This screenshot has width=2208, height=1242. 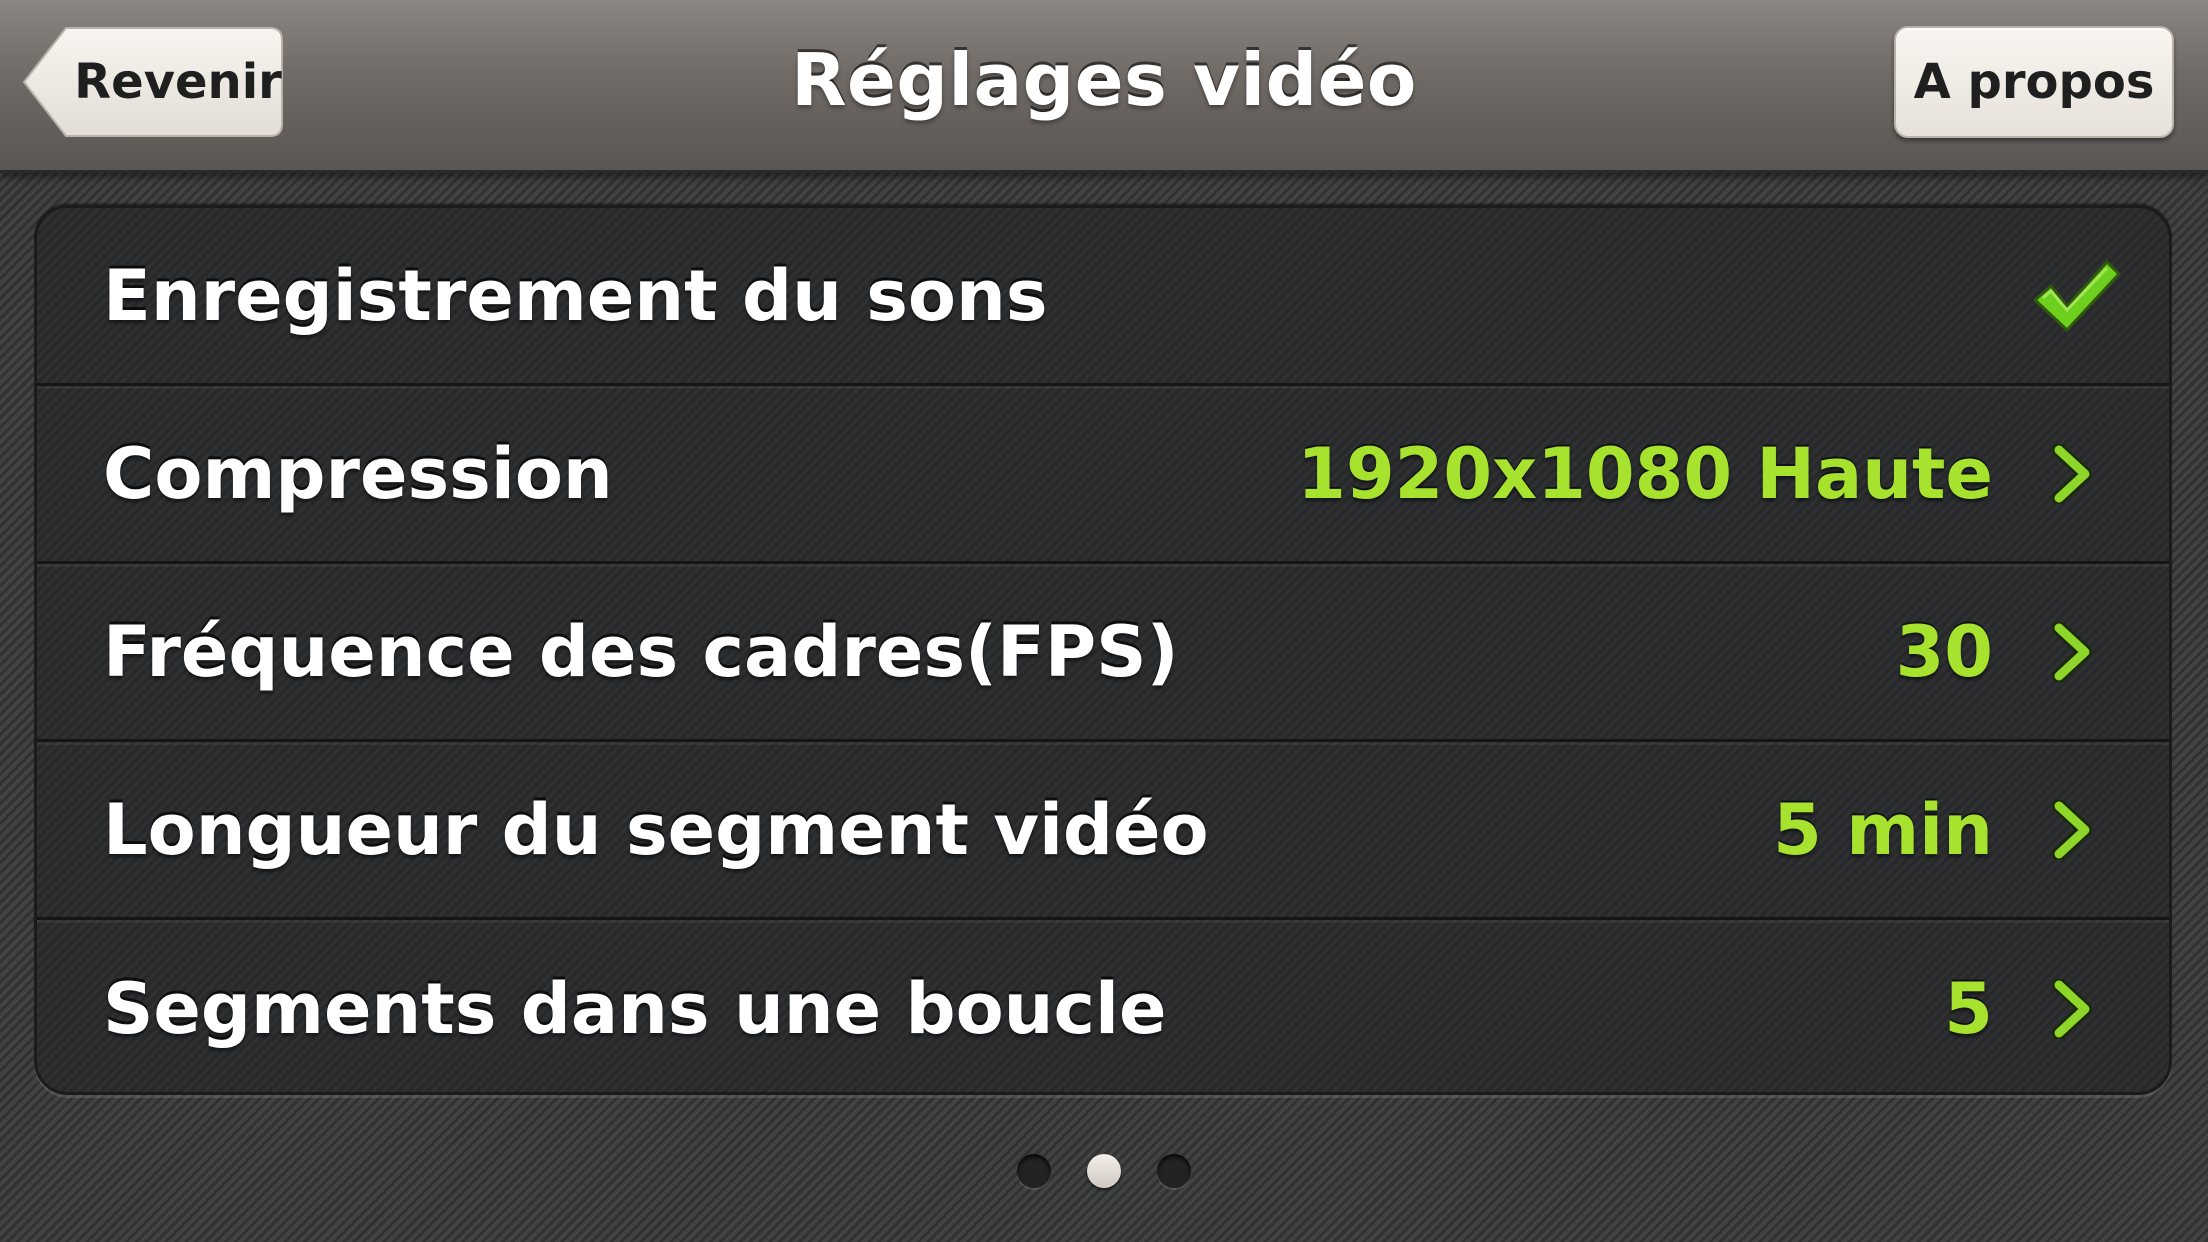 I want to click on setting-row-segments-in-loop: Segments dans une boucle 5, so click(x=1103, y=1006).